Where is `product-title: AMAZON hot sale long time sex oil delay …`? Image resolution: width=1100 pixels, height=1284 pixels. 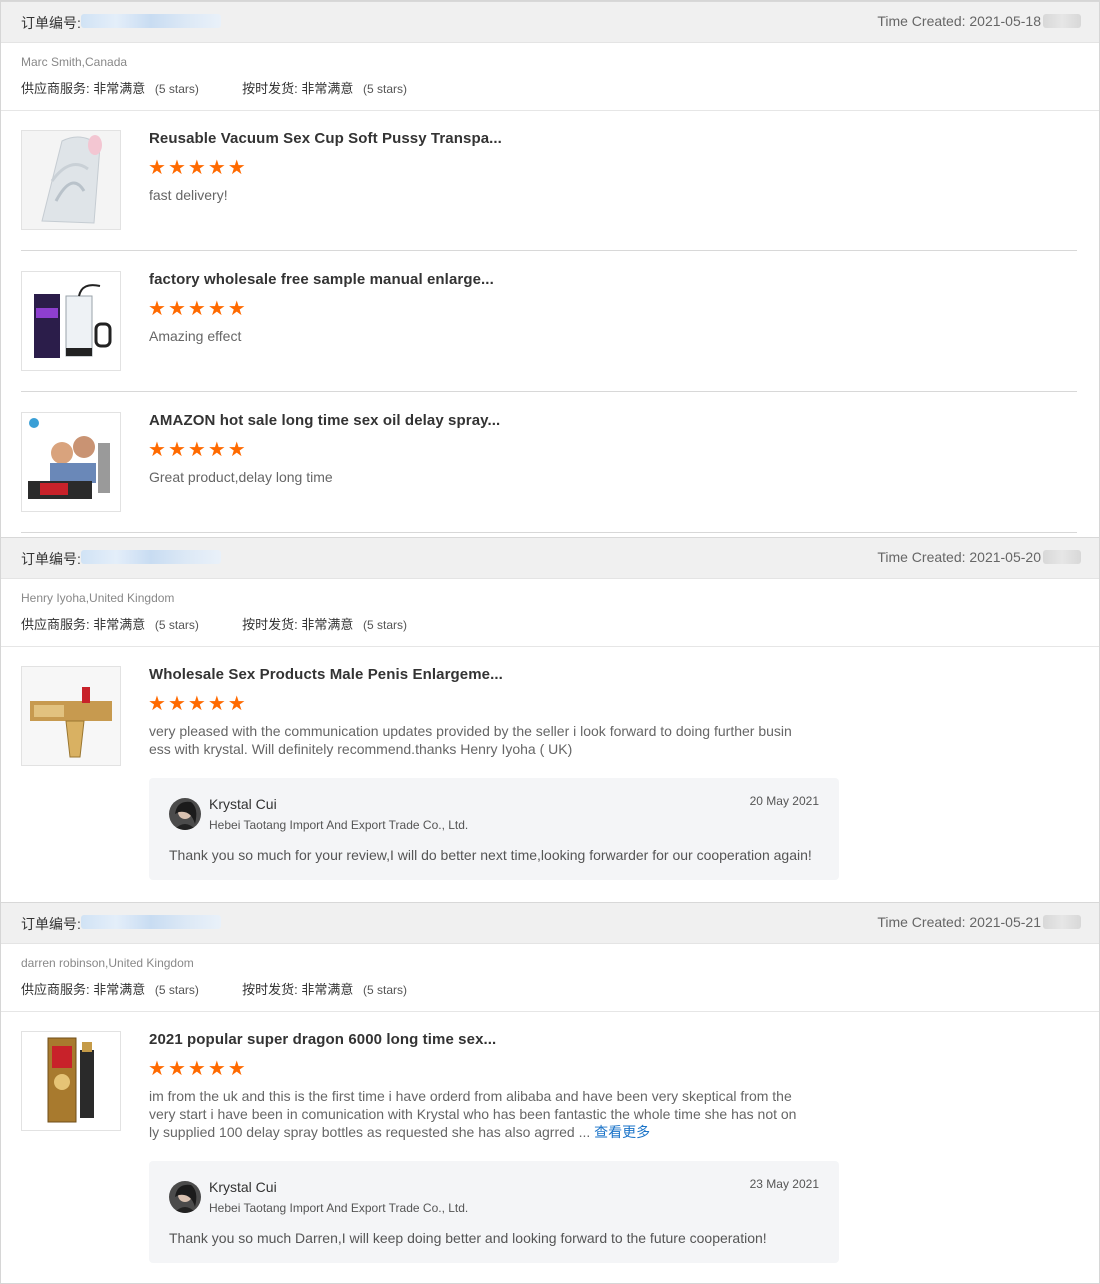 product-title: AMAZON hot sale long time sex oil delay … is located at coordinates (324, 420).